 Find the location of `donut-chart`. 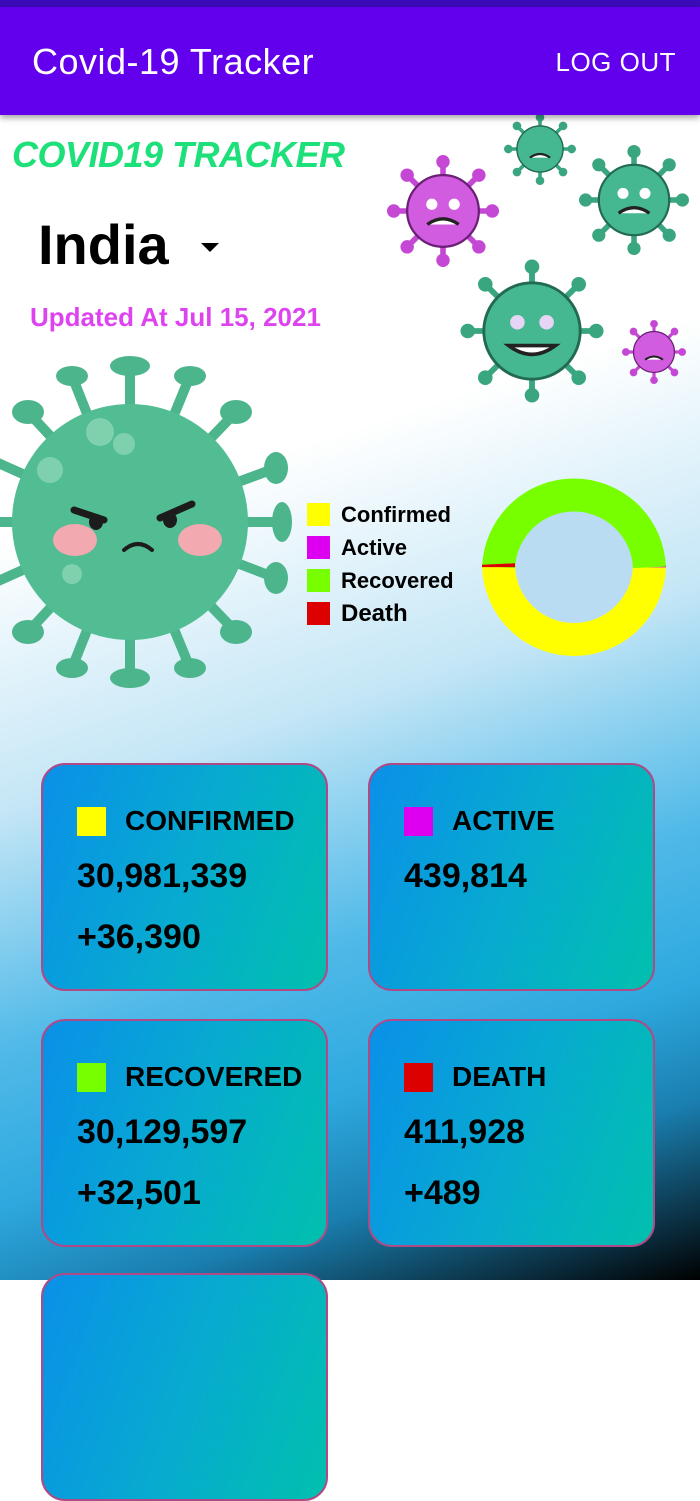

donut-chart is located at coordinates (574, 564).